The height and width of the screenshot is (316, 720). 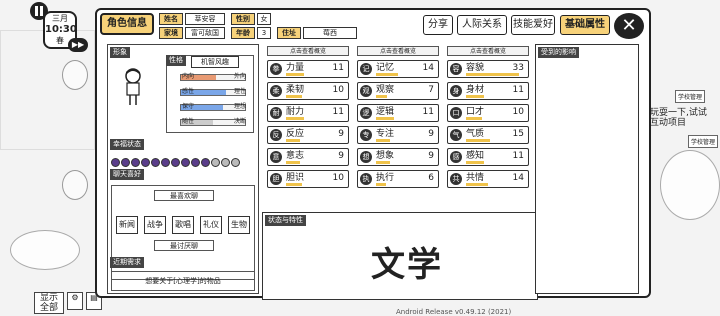 I want to click on tag-family-value: 富可敌国, so click(x=205, y=33).